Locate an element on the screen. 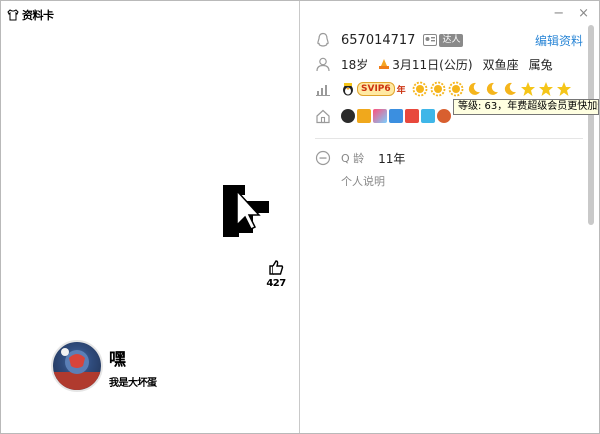 This screenshot has width=600, height=434. like-count: 427 is located at coordinates (276, 283).